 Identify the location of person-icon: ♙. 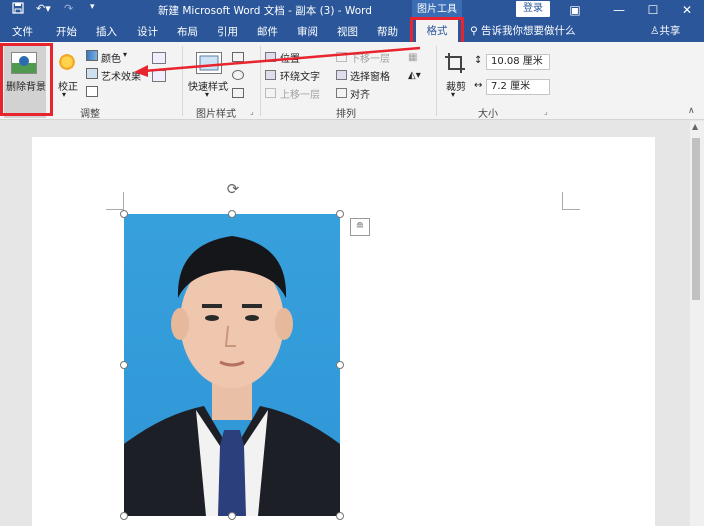
(655, 31).